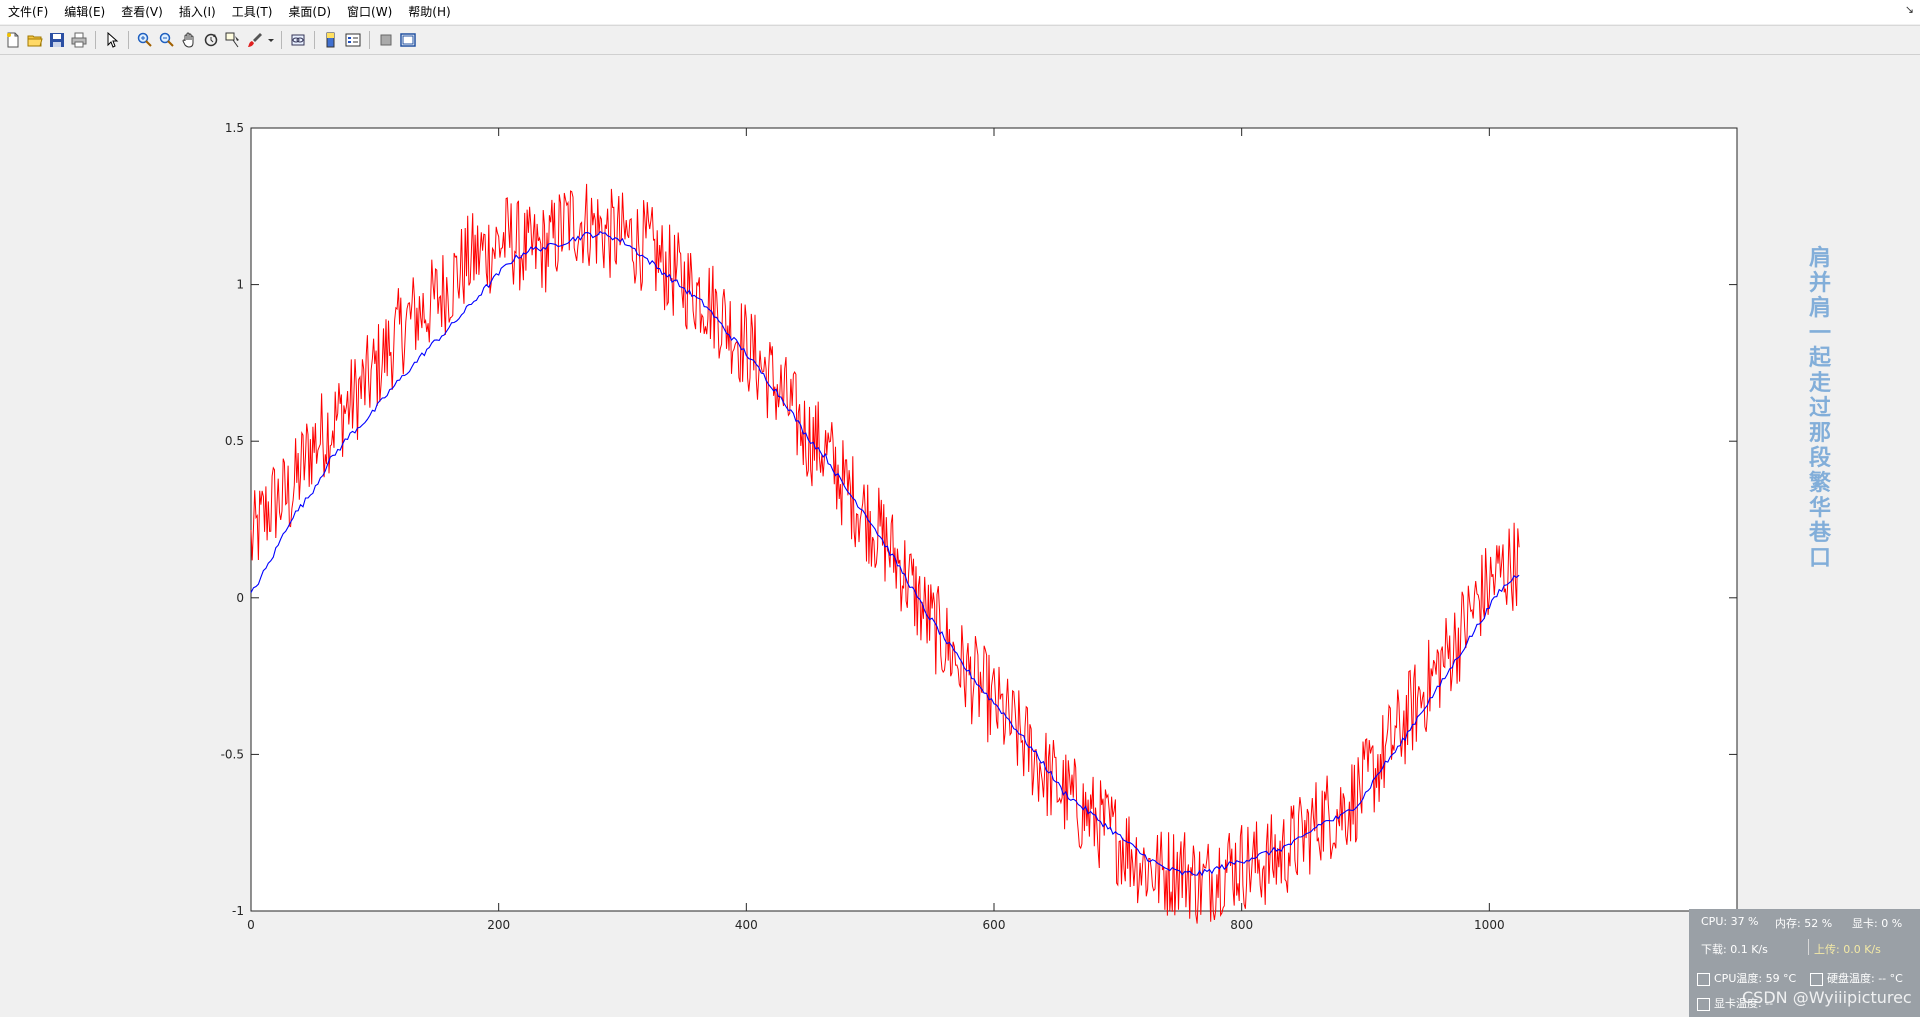  I want to click on y-tick-label: 1.5, so click(234, 128).